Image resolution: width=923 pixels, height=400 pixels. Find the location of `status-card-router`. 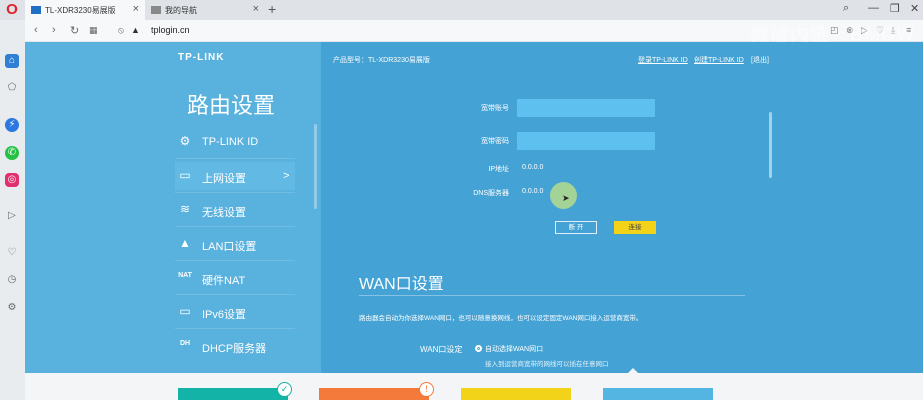

status-card-router is located at coordinates (374, 394).